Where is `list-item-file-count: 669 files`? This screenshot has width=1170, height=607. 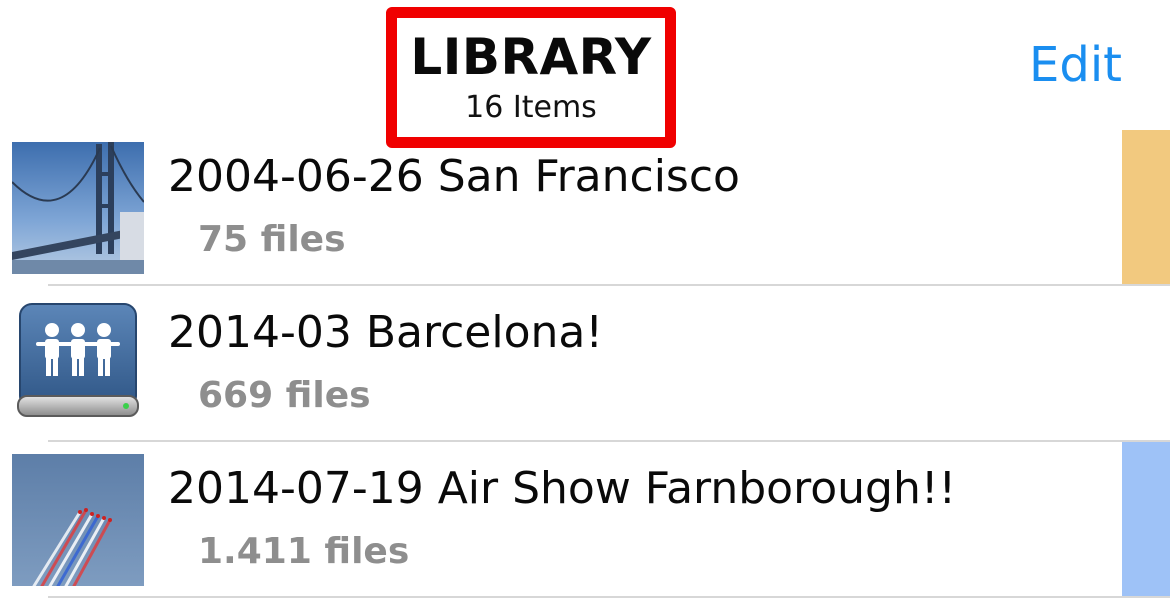 list-item-file-count: 669 files is located at coordinates (284, 395).